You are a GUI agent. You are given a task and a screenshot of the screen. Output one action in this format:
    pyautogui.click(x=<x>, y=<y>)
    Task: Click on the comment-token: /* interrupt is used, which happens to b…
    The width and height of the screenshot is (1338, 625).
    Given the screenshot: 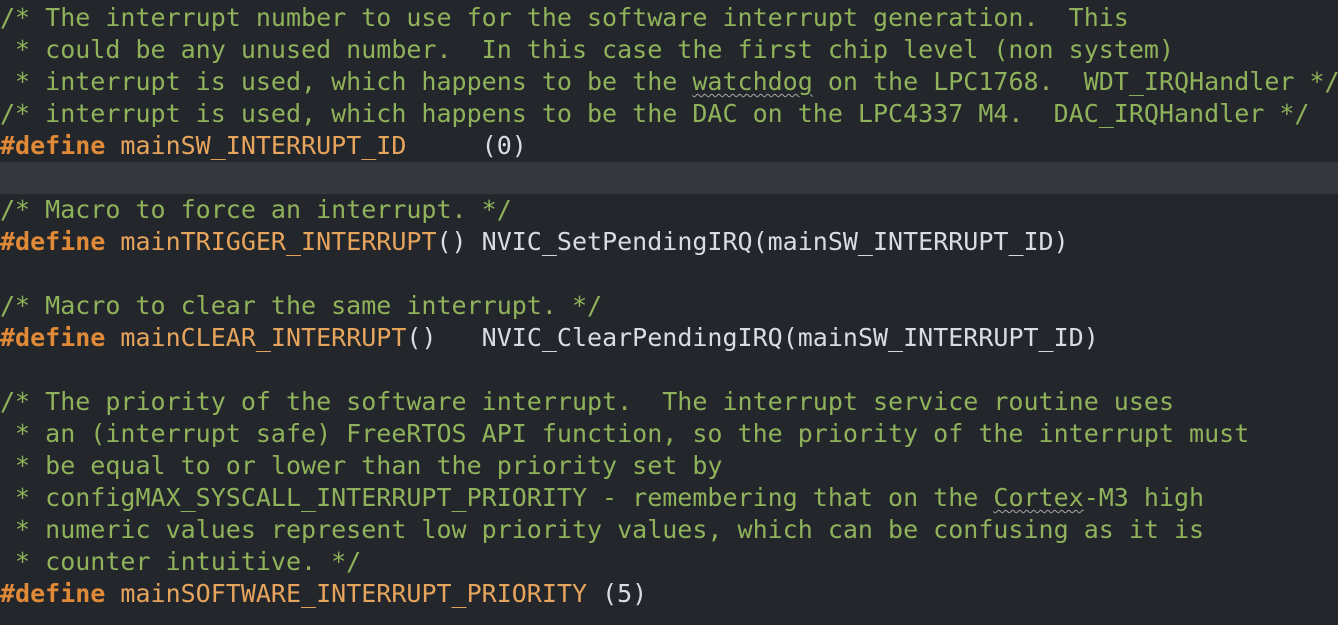 What is the action you would take?
    pyautogui.click(x=655, y=113)
    